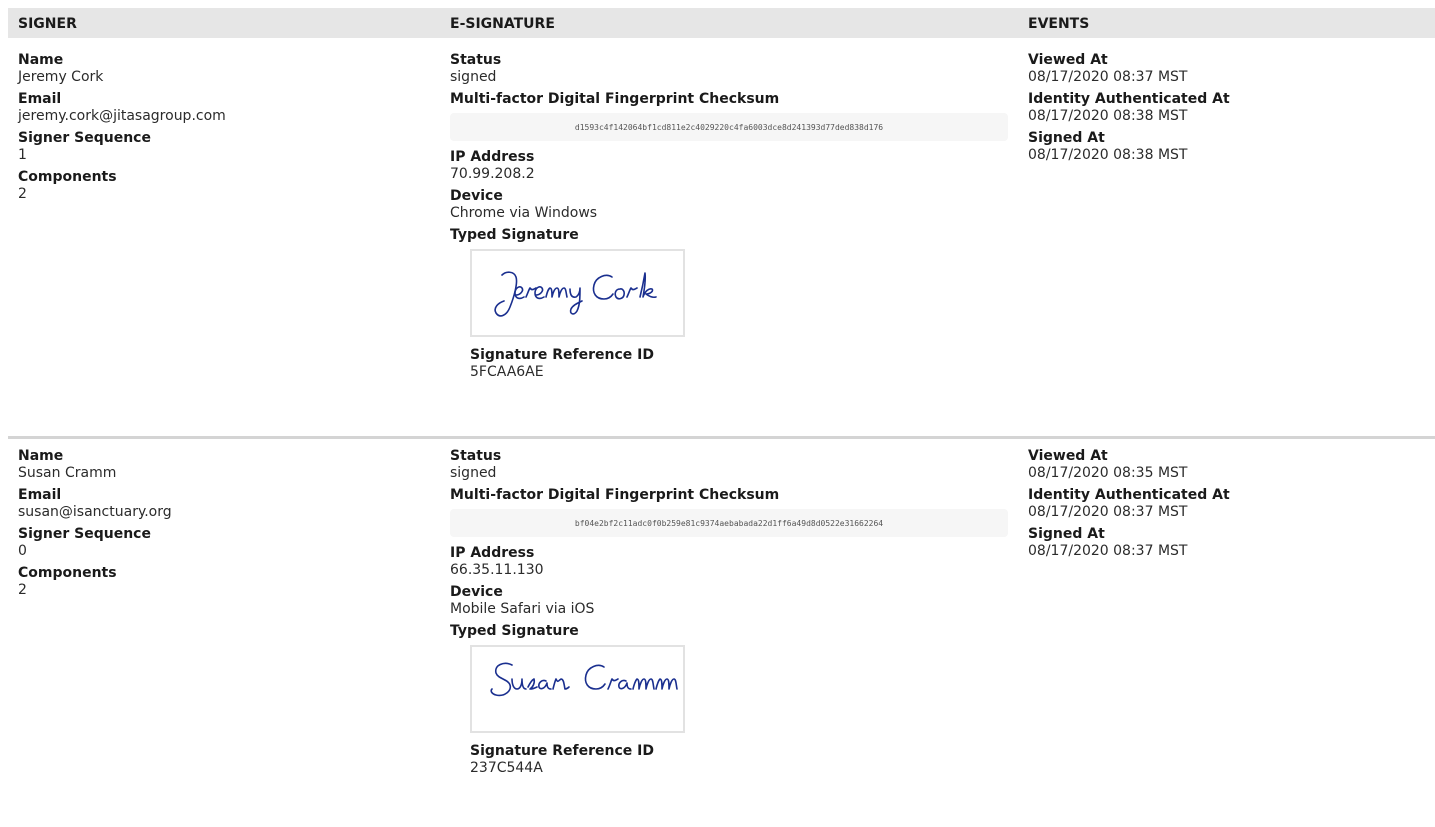  Describe the element at coordinates (497, 570) in the screenshot. I see `signer-ip: 66.35.11.130` at that location.